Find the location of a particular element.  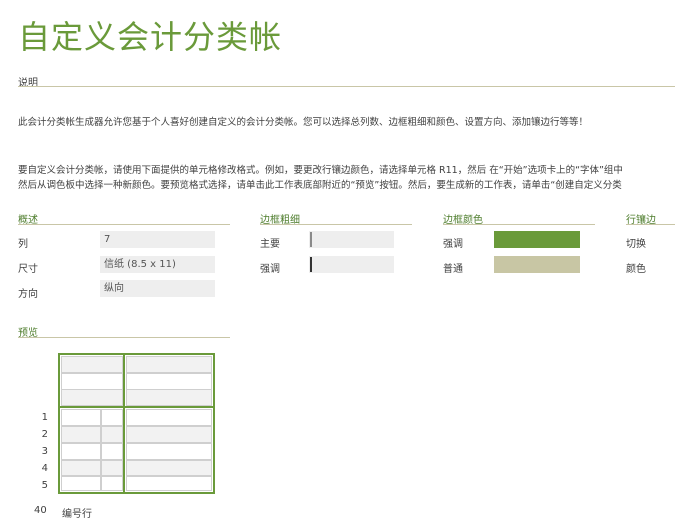

page-title: 自定义会计分类帐 is located at coordinates (150, 37).